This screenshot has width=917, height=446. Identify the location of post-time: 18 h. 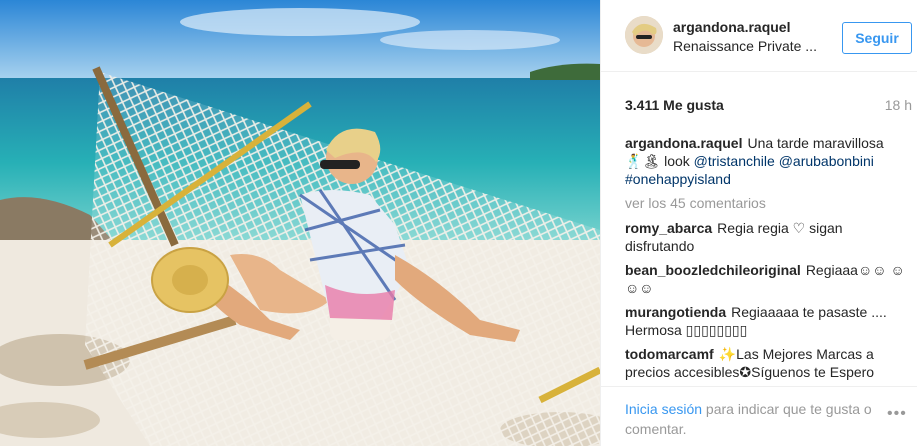
(898, 105).